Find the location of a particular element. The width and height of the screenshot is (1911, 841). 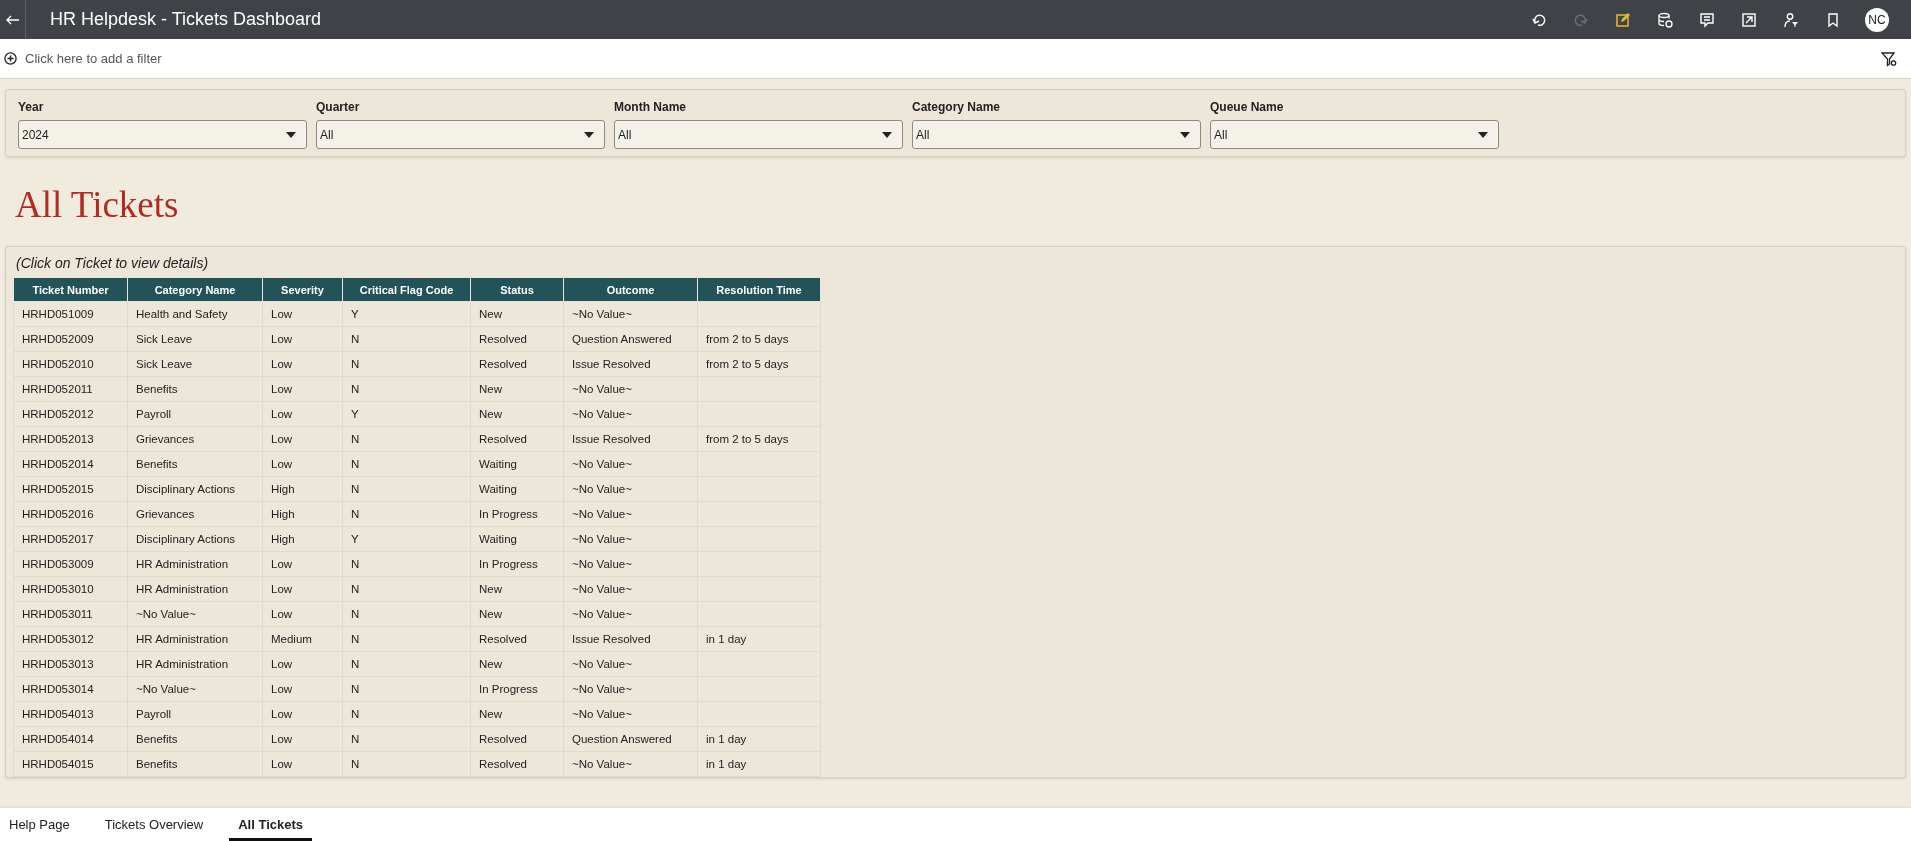

table-cell: HRHD054013 is located at coordinates (70, 714).